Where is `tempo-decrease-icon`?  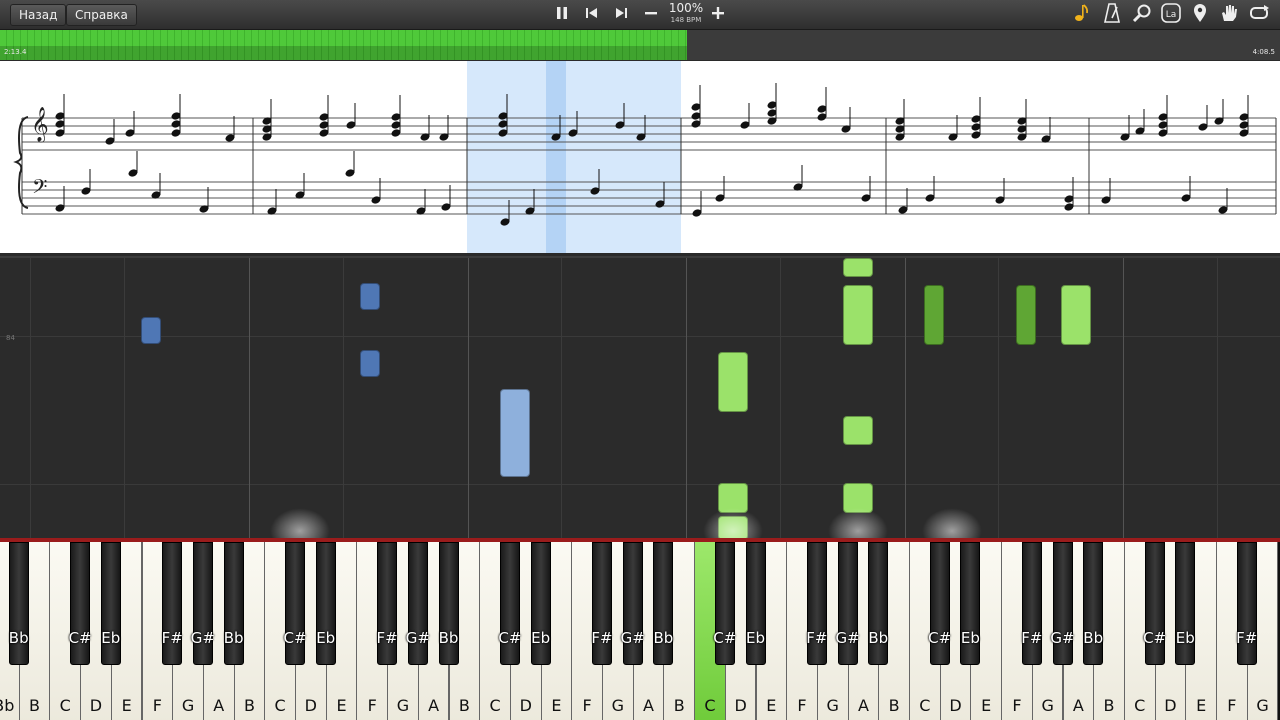 tempo-decrease-icon is located at coordinates (651, 15).